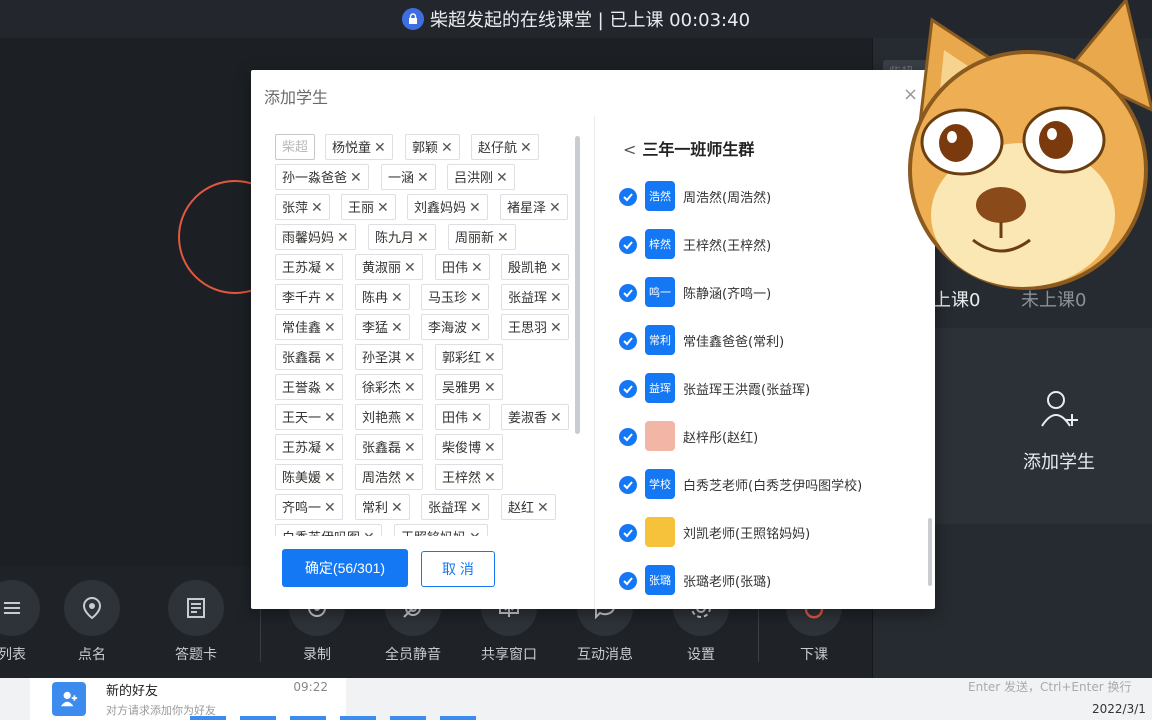  Describe the element at coordinates (458, 569) in the screenshot. I see `cancel-button: 取 消` at that location.